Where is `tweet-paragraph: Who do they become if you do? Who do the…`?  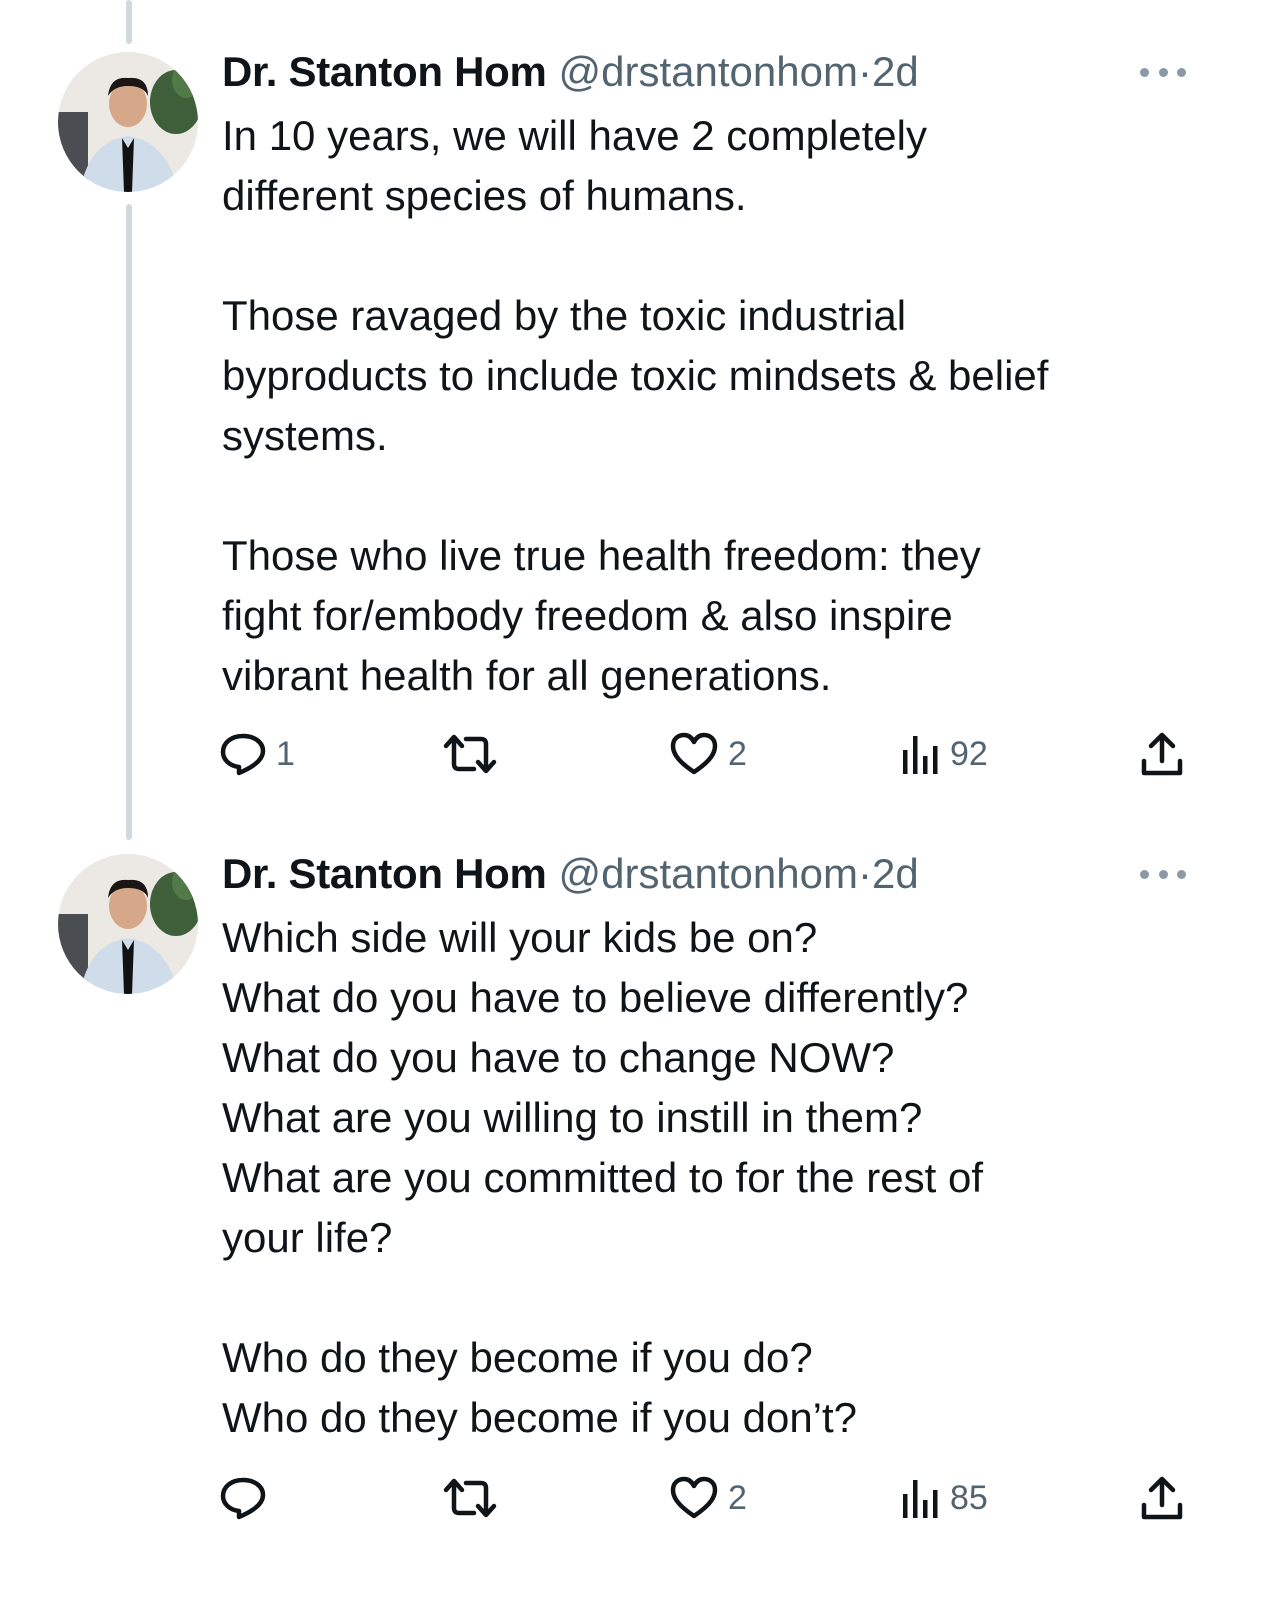 tweet-paragraph: Who do they become if you do? Who do the… is located at coordinates (540, 1387).